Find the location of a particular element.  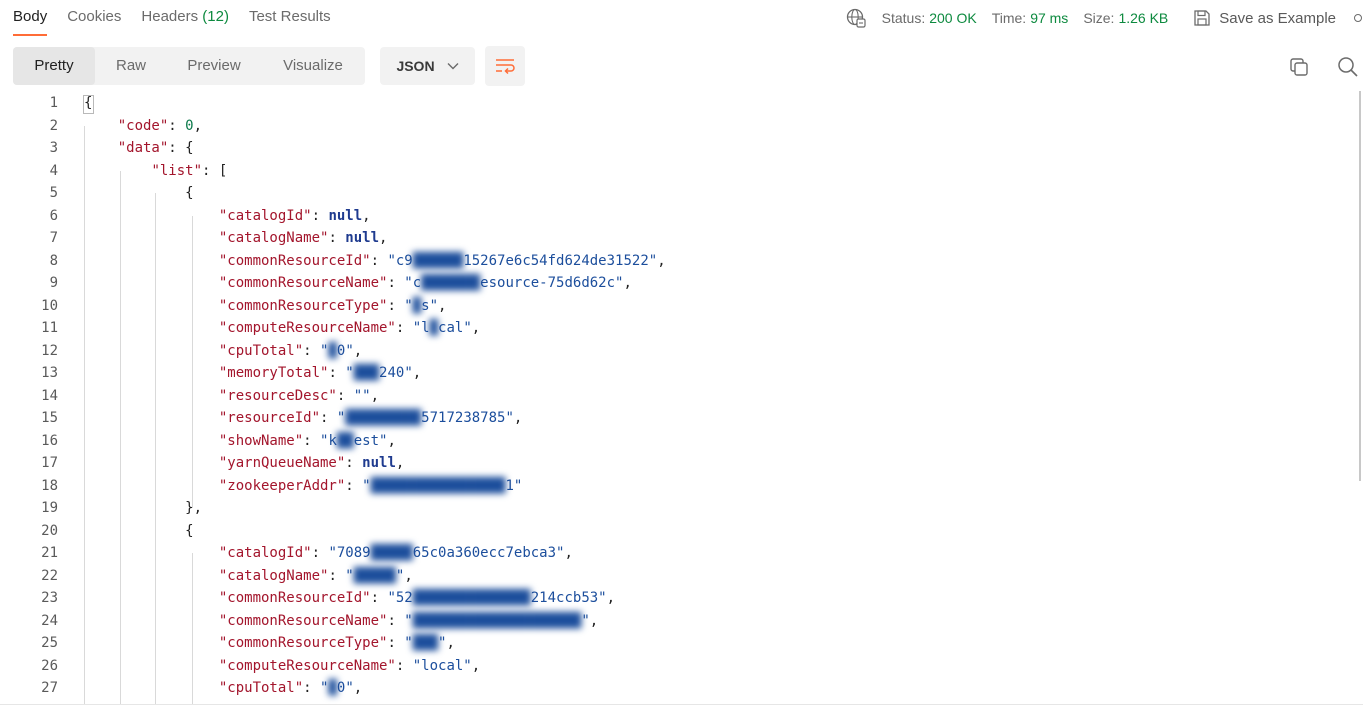

line-number: 23 is located at coordinates (49, 598).